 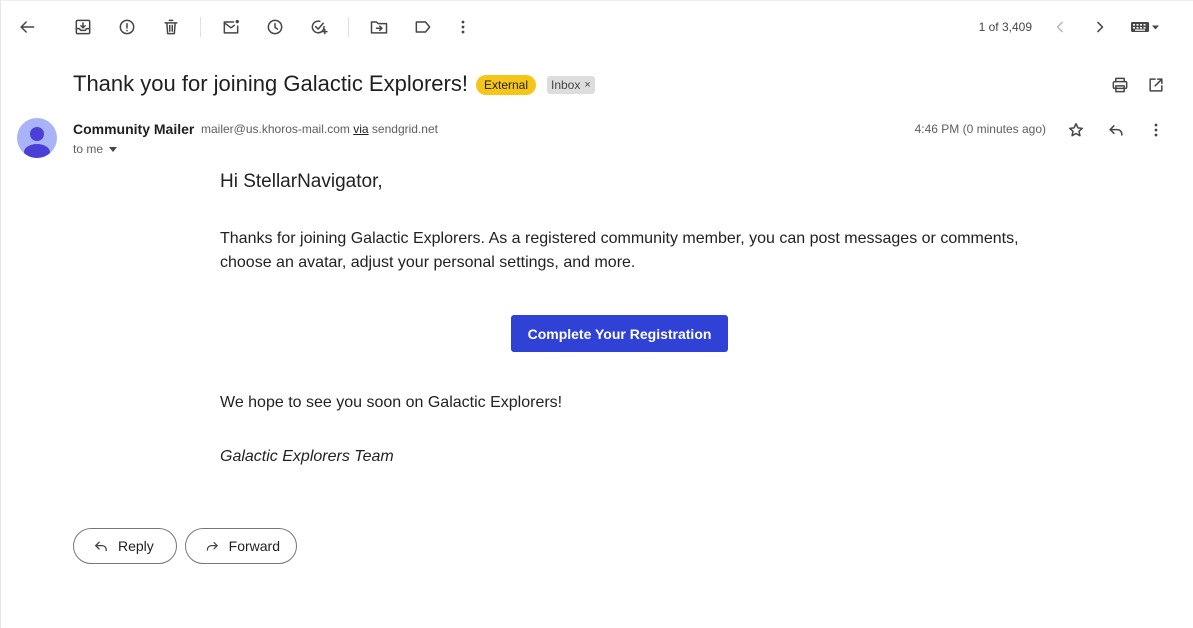 I want to click on mark-unread-button, so click(x=231, y=27).